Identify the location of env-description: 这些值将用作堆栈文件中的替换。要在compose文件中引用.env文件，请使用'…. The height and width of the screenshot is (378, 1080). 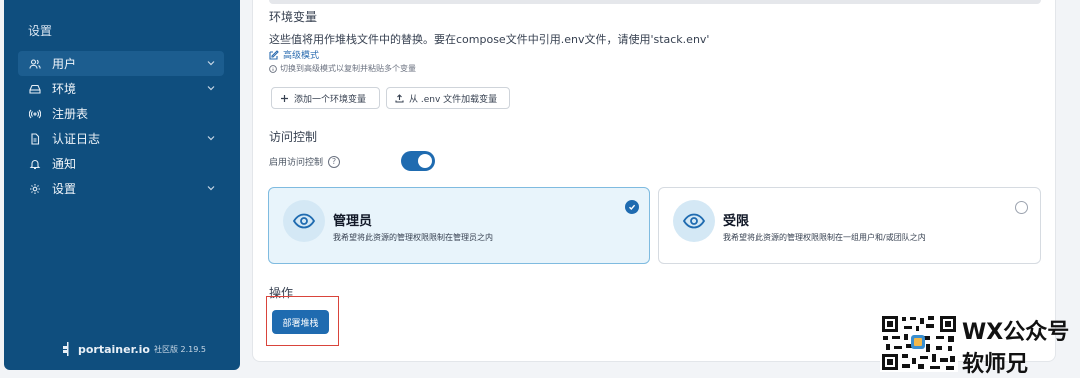
(489, 39).